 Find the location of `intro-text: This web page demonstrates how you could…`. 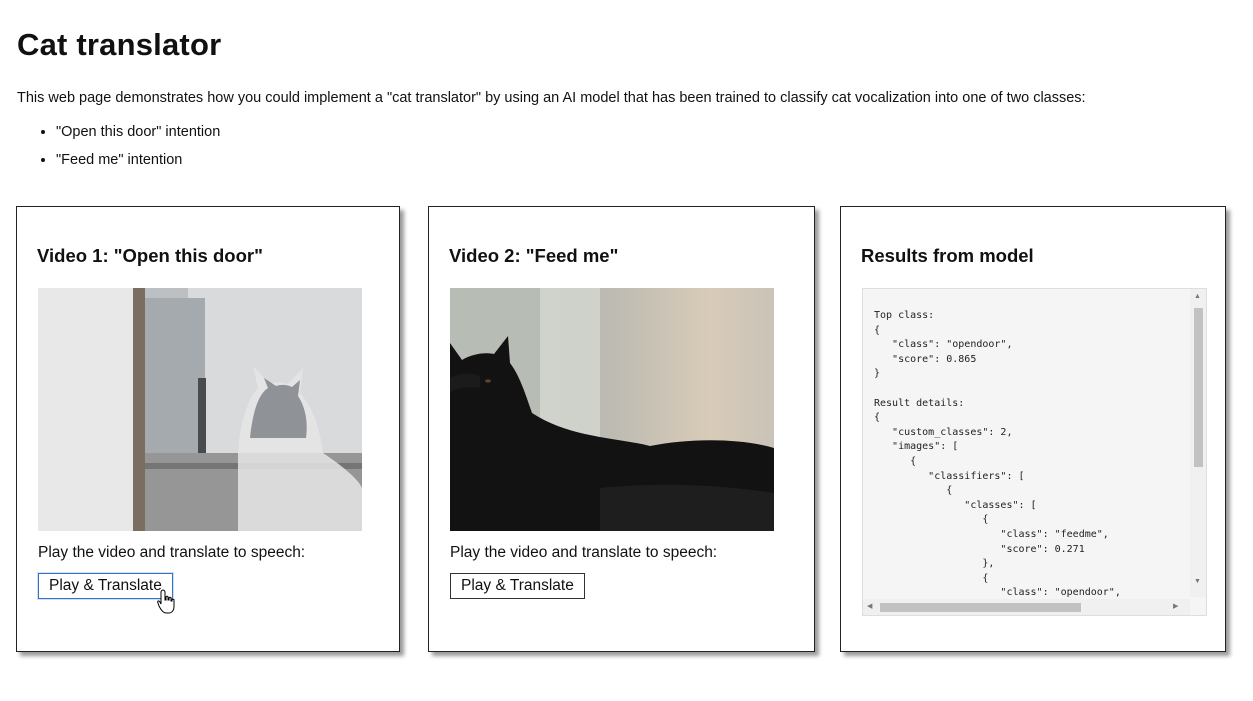

intro-text: This web page demonstrates how you could… is located at coordinates (551, 98).